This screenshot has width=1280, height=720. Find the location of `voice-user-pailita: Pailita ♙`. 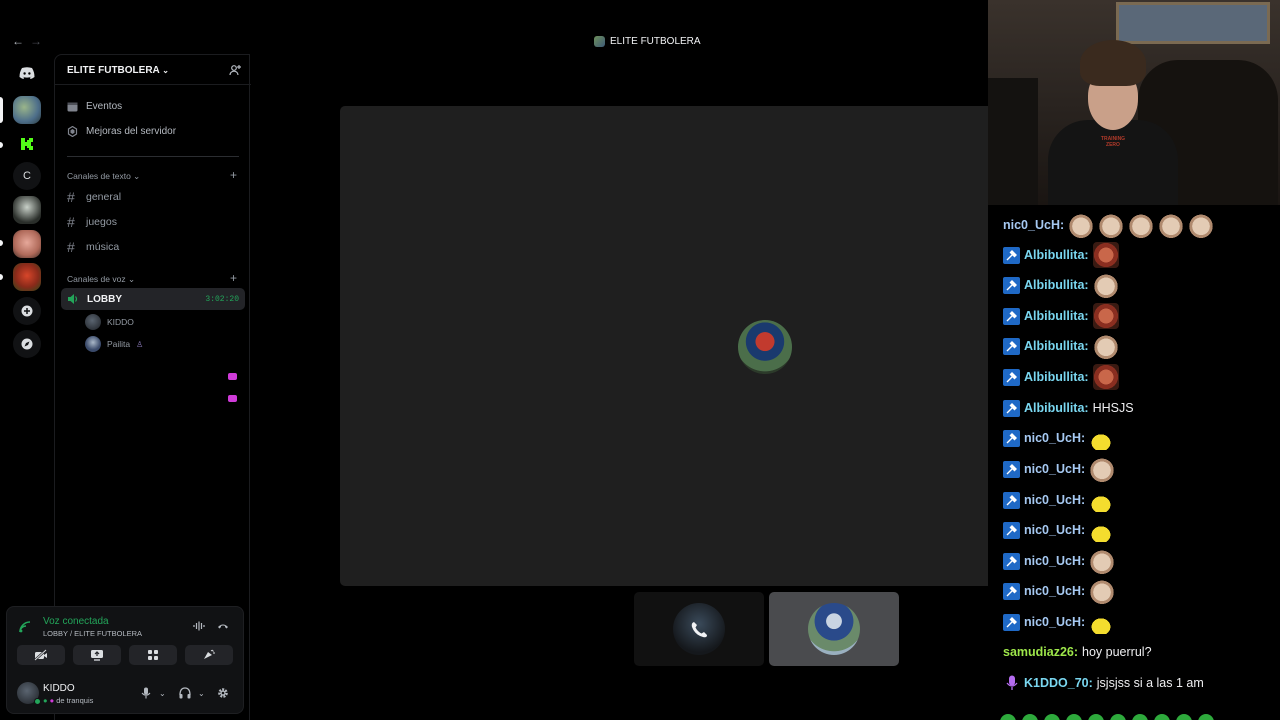

voice-user-pailita: Pailita ♙ is located at coordinates (114, 344).